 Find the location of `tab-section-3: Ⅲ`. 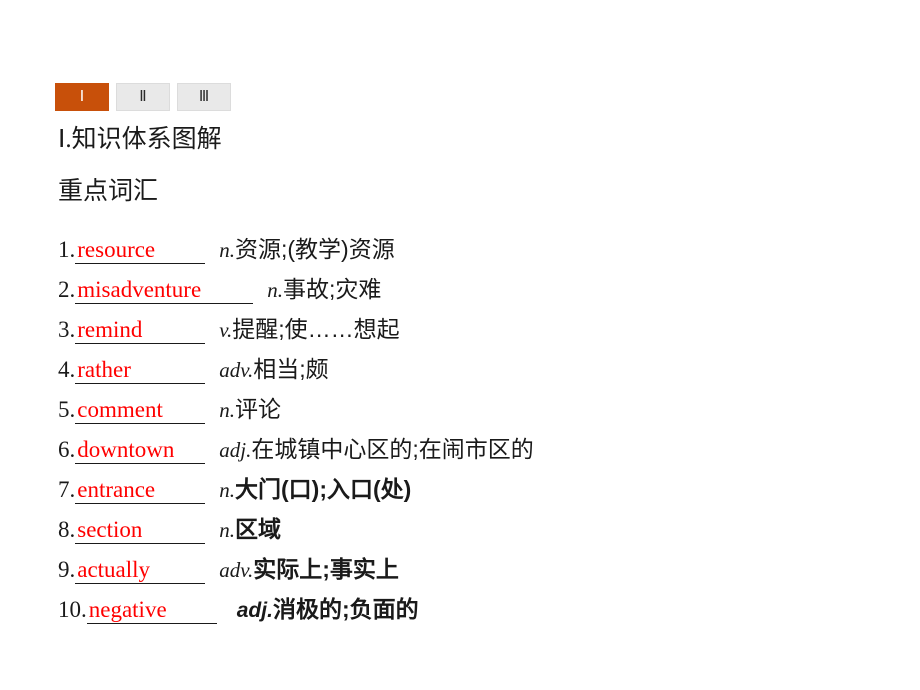

tab-section-3: Ⅲ is located at coordinates (204, 97).